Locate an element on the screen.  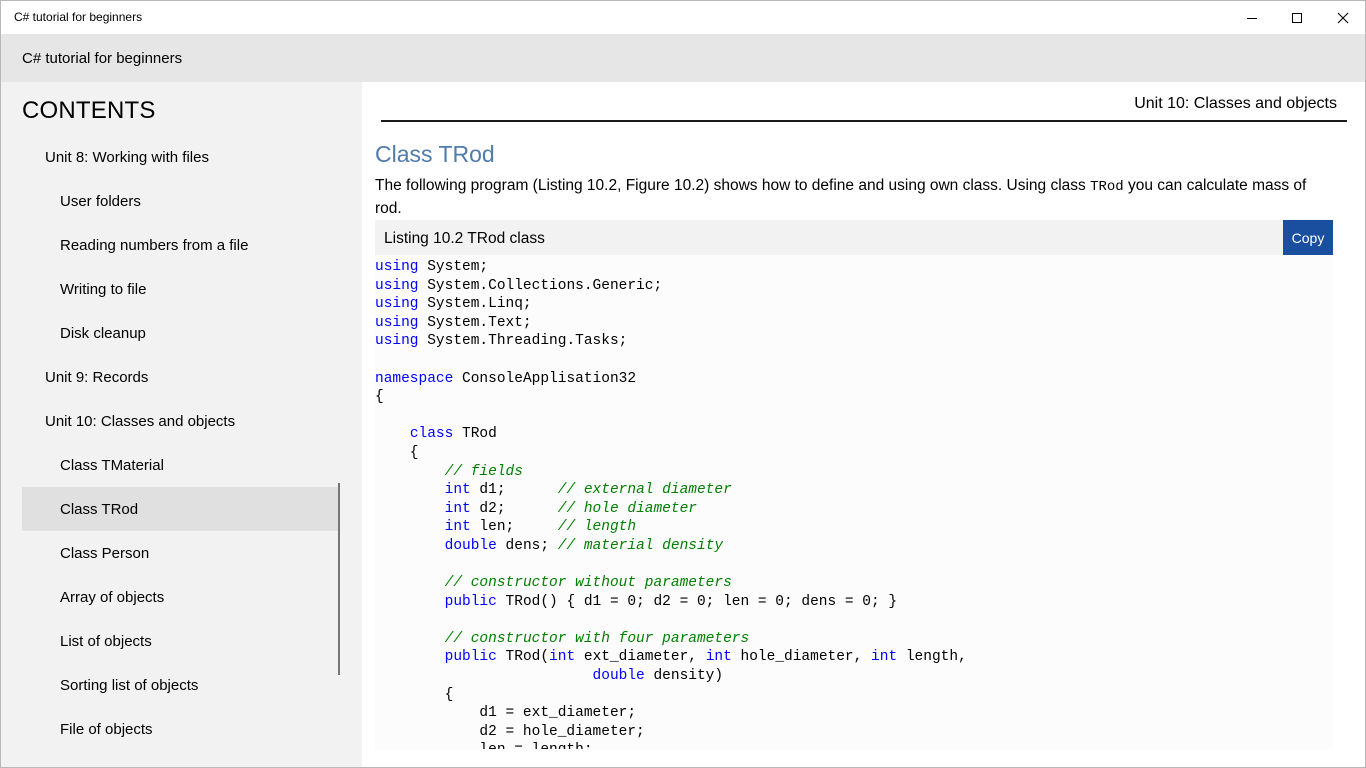
code-text: ConsoleApplisation32 is located at coordinates (545, 378).